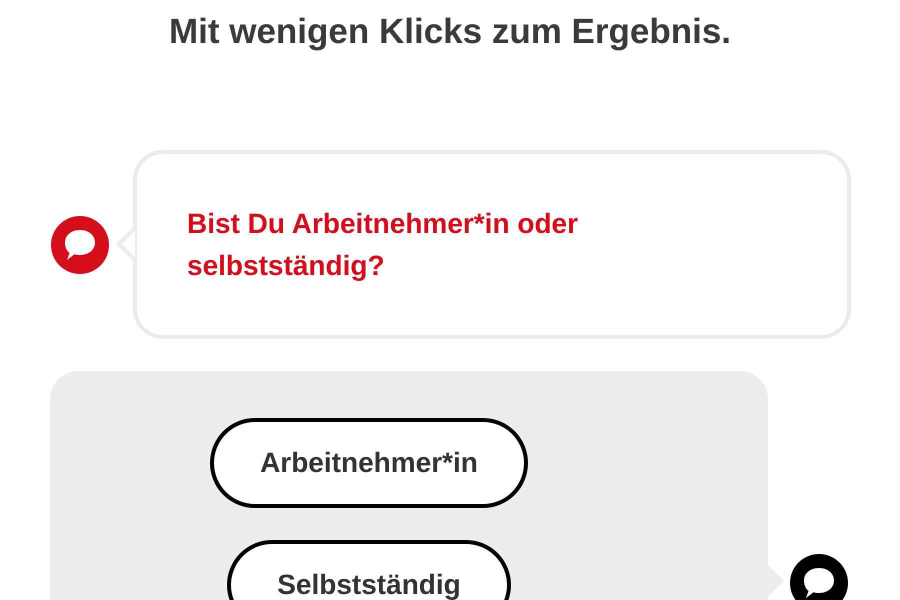  Describe the element at coordinates (80, 245) in the screenshot. I see `speech-bubble-icon` at that location.